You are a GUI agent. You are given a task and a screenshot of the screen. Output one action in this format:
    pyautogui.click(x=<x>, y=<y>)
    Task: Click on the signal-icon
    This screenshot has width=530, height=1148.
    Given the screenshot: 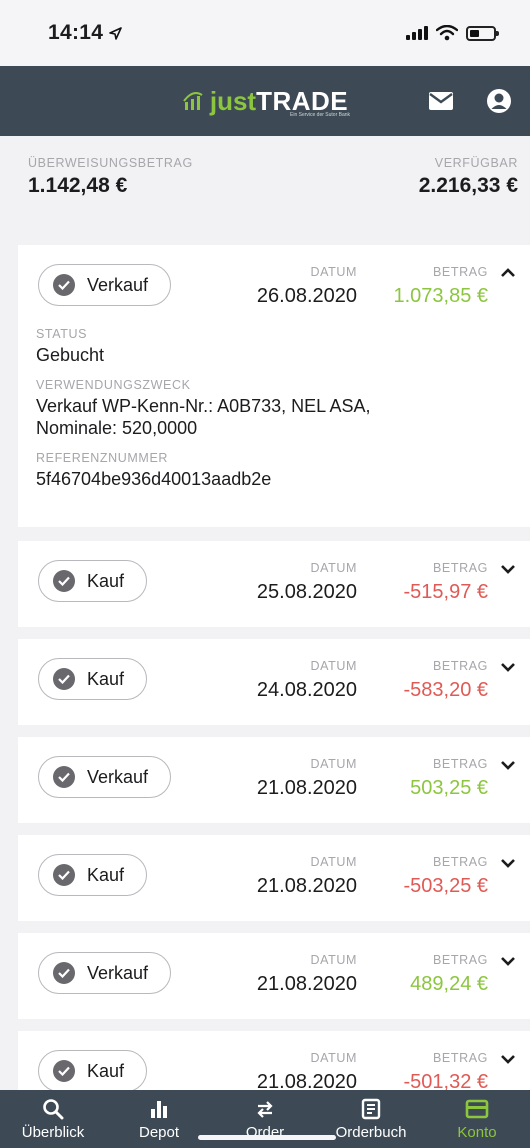 What is the action you would take?
    pyautogui.click(x=417, y=33)
    